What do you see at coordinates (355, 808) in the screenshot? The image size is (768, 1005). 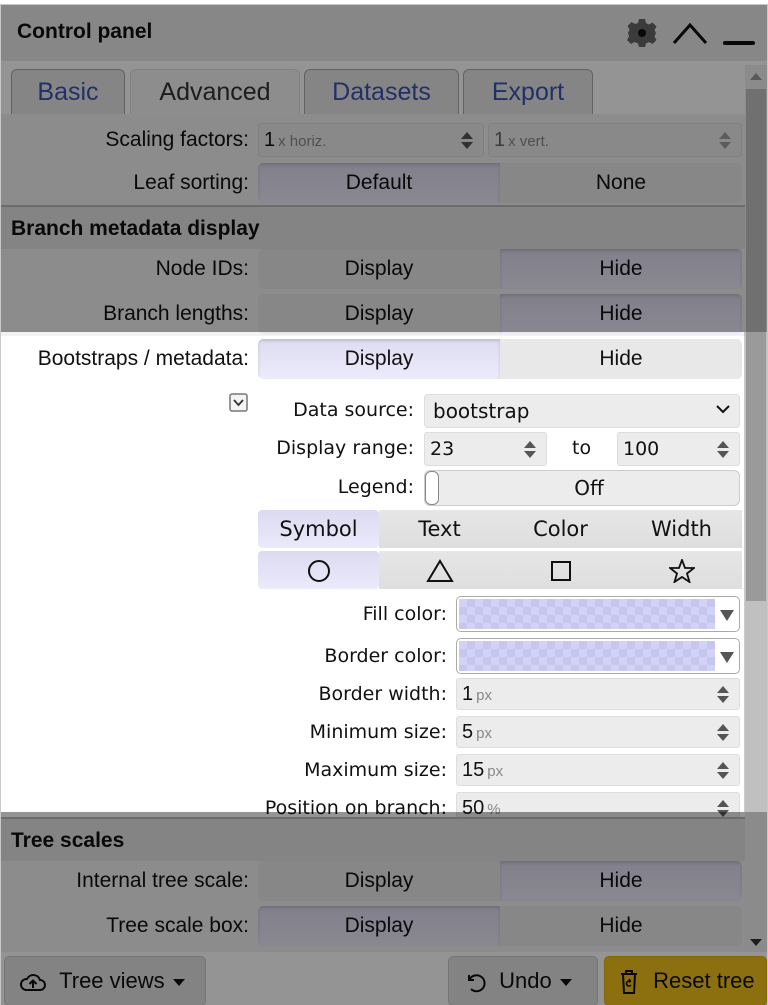 I see `position-label: Position on branch:` at bounding box center [355, 808].